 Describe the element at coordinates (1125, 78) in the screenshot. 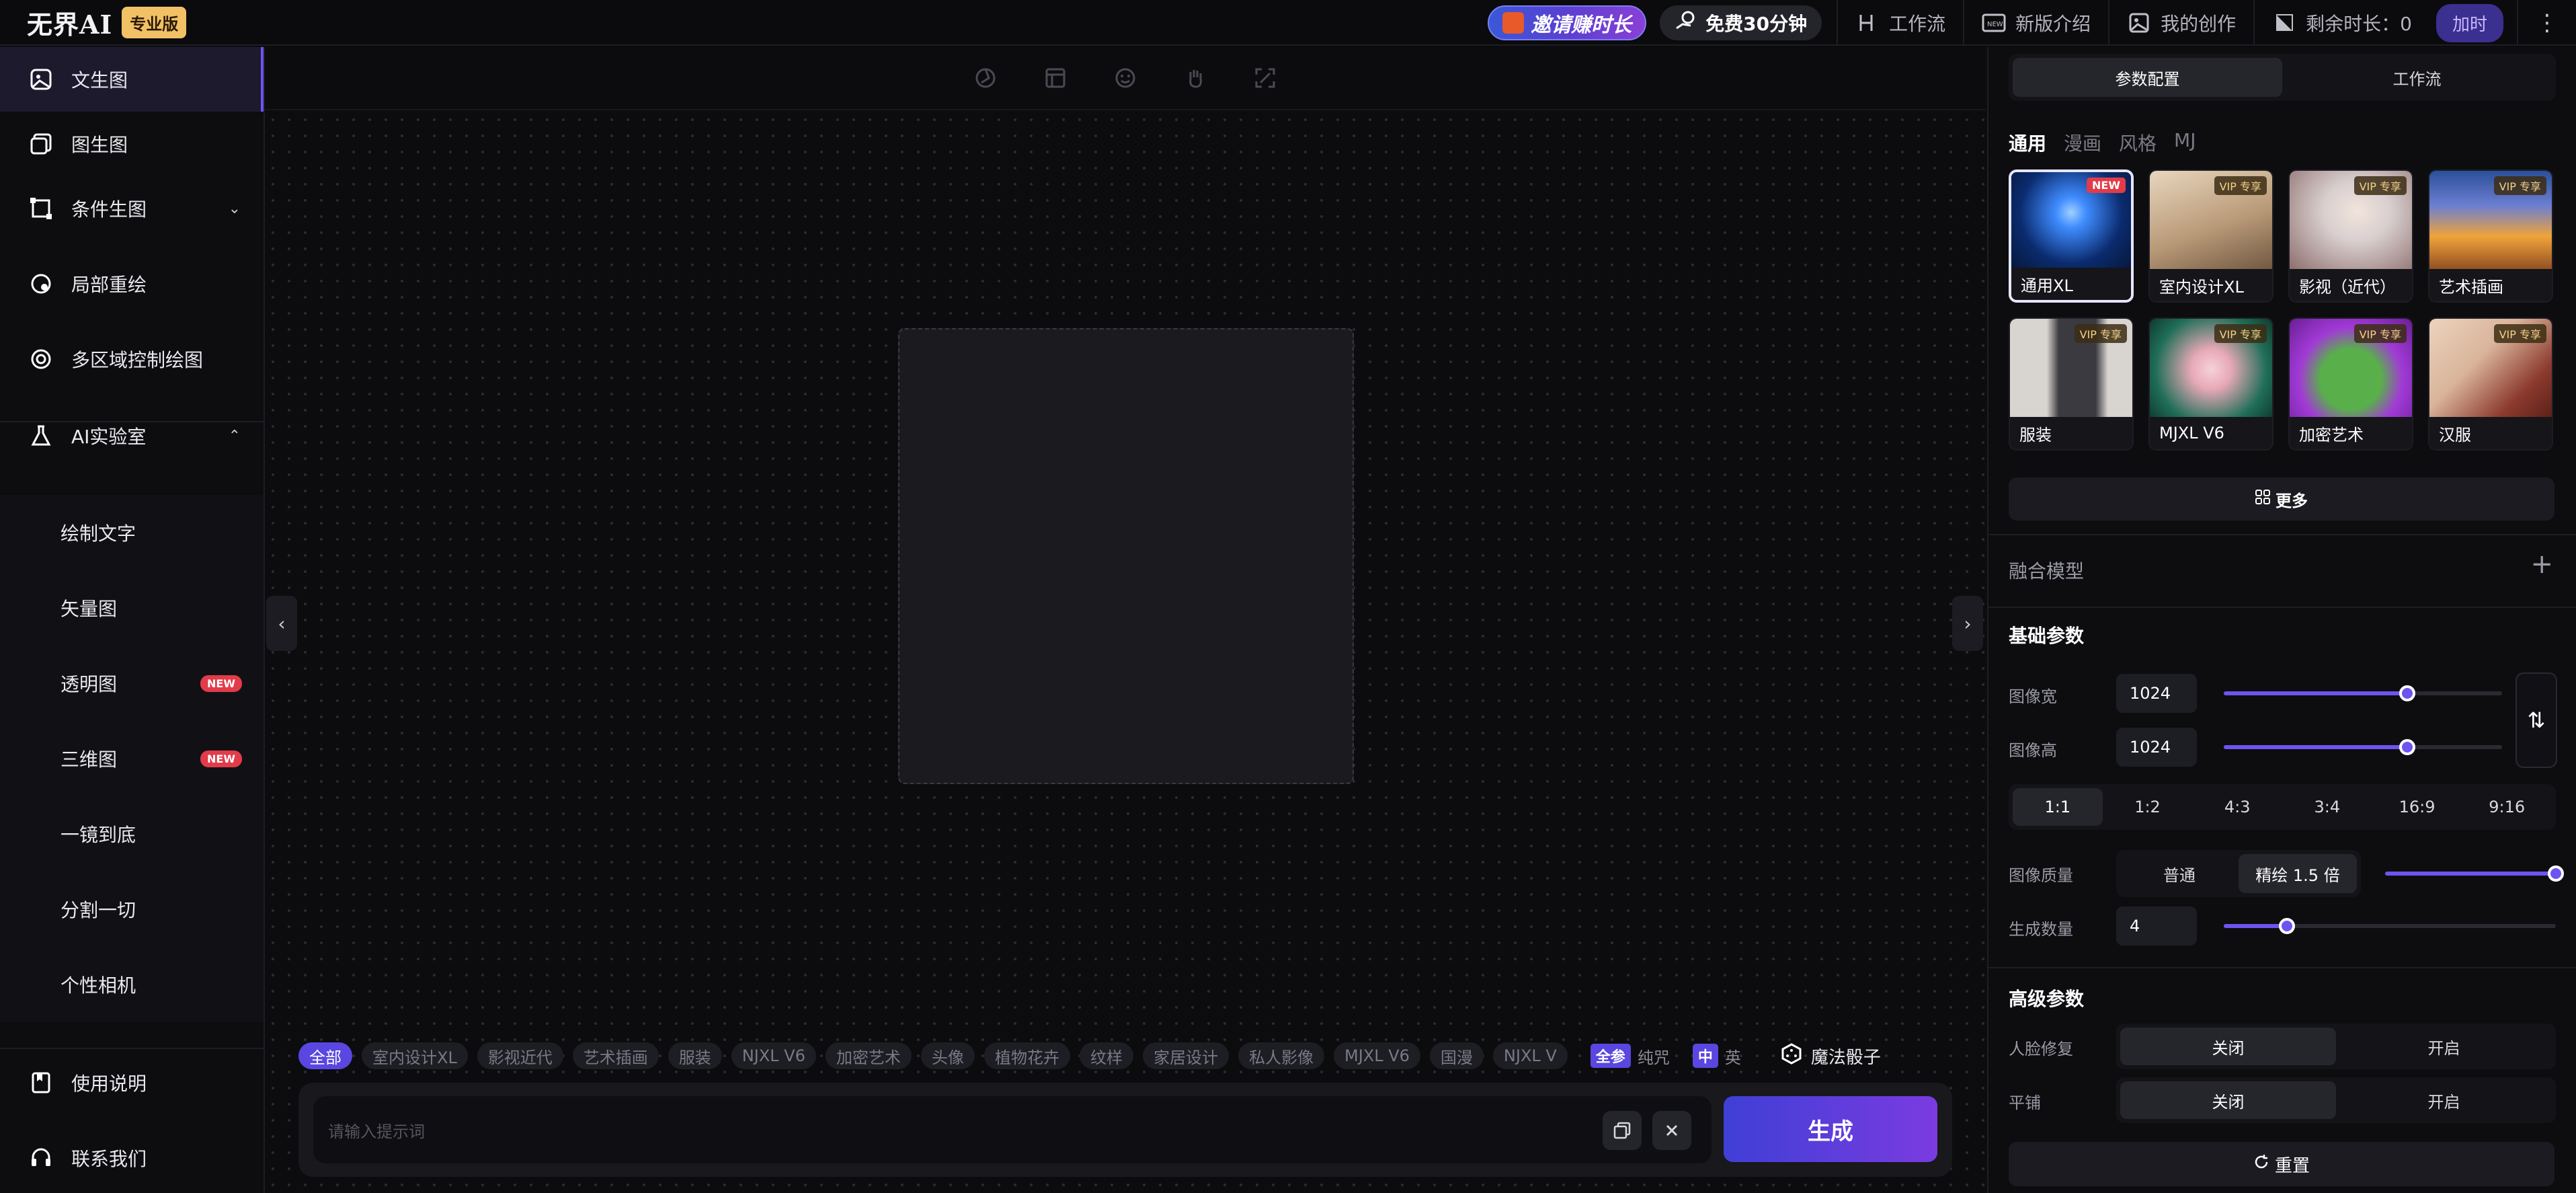

I see `face-icon` at that location.